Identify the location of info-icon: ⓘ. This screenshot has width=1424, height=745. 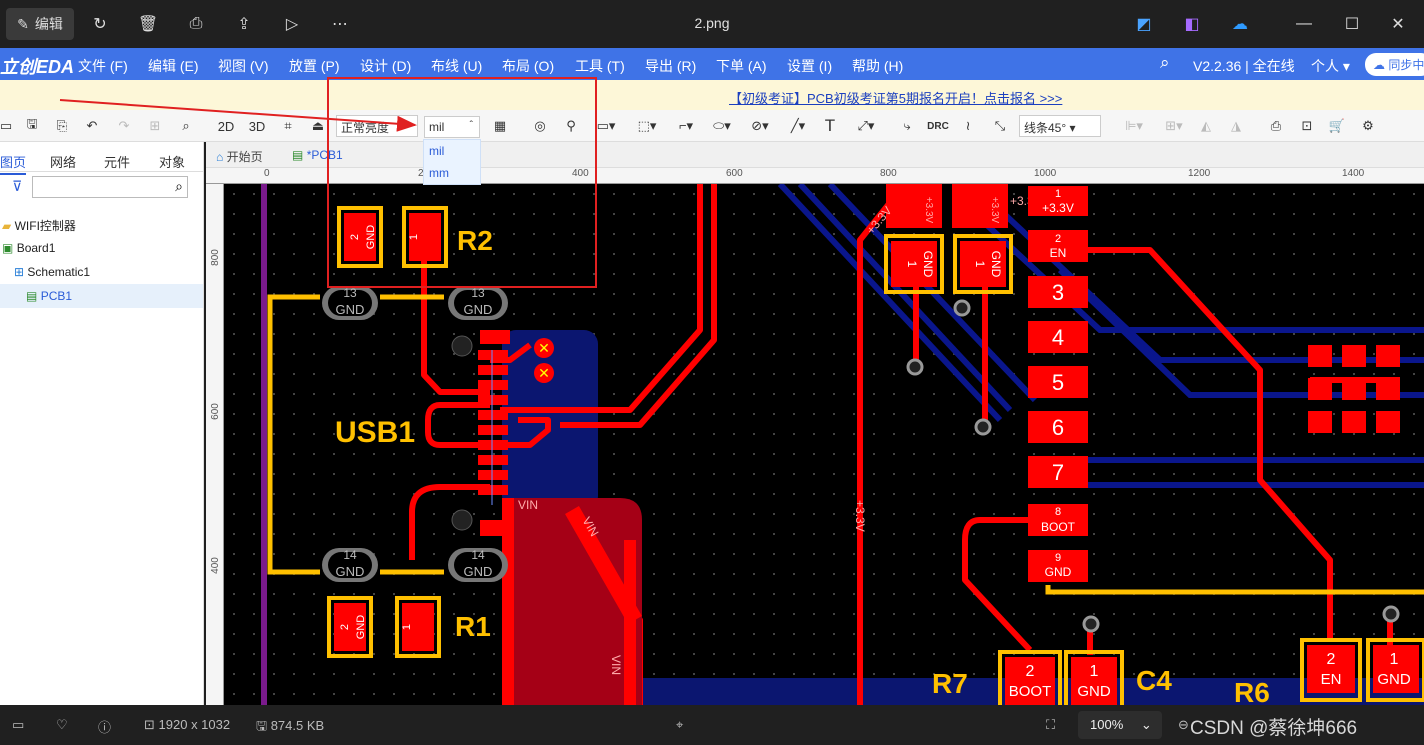
(104, 726).